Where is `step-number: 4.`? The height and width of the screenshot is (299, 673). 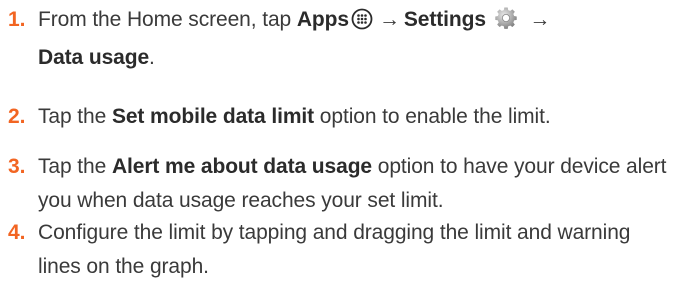
step-number: 4. is located at coordinates (17, 232).